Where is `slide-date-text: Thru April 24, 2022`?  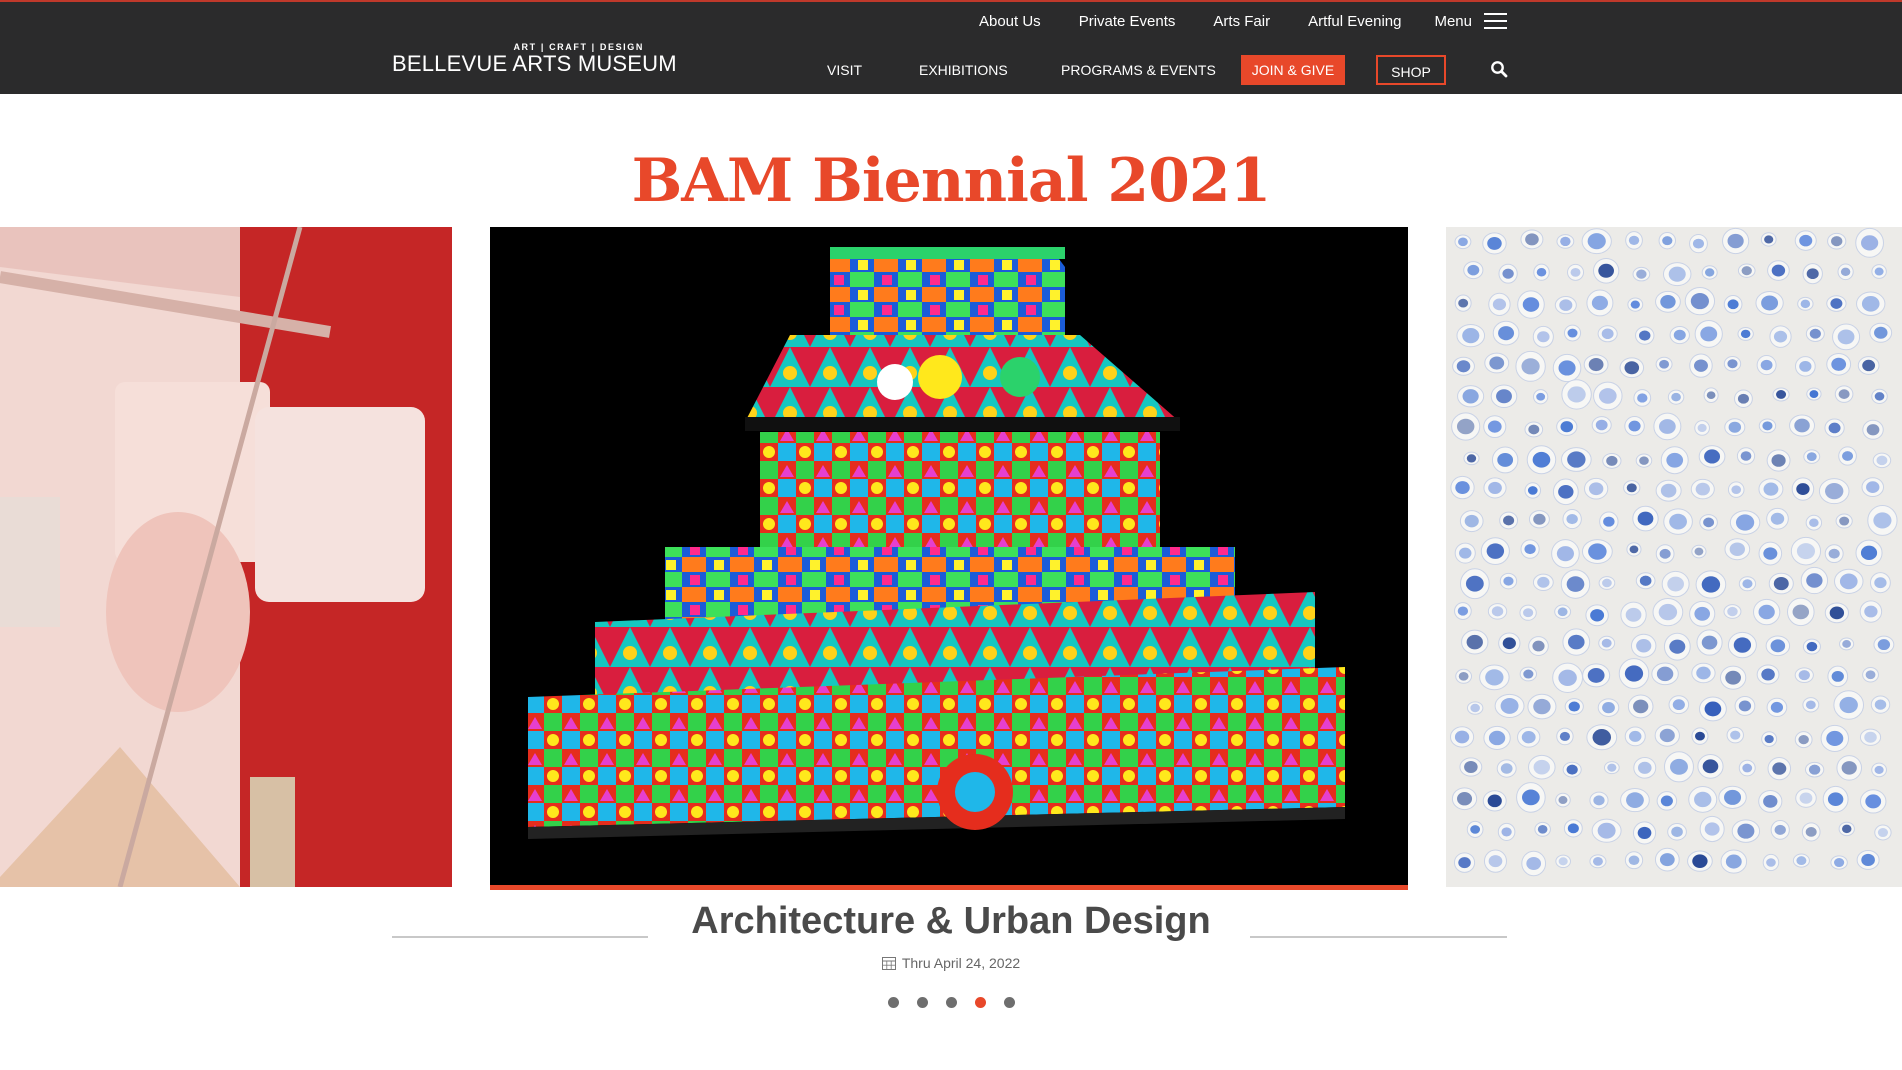 slide-date-text: Thru April 24, 2022 is located at coordinates (961, 963).